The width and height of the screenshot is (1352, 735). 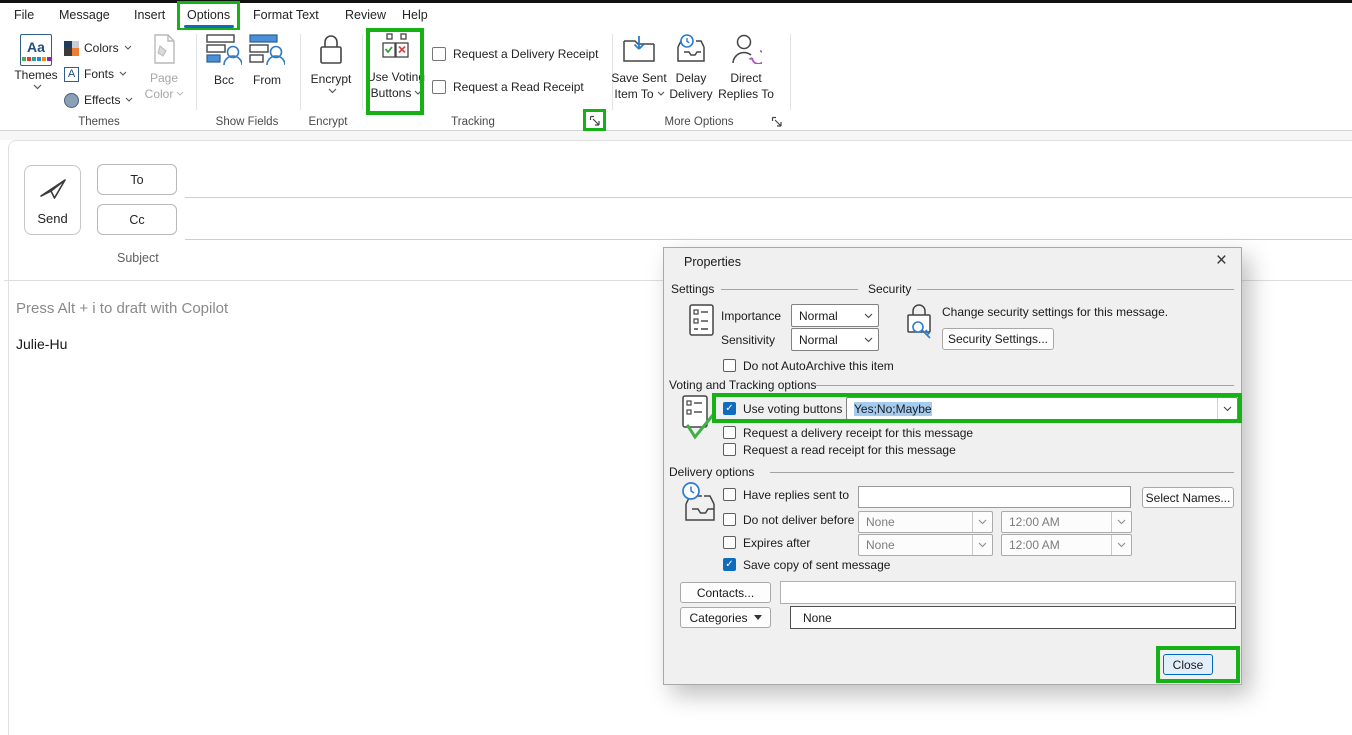 What do you see at coordinates (286, 15) in the screenshot?
I see `tab-format-text: Format Text` at bounding box center [286, 15].